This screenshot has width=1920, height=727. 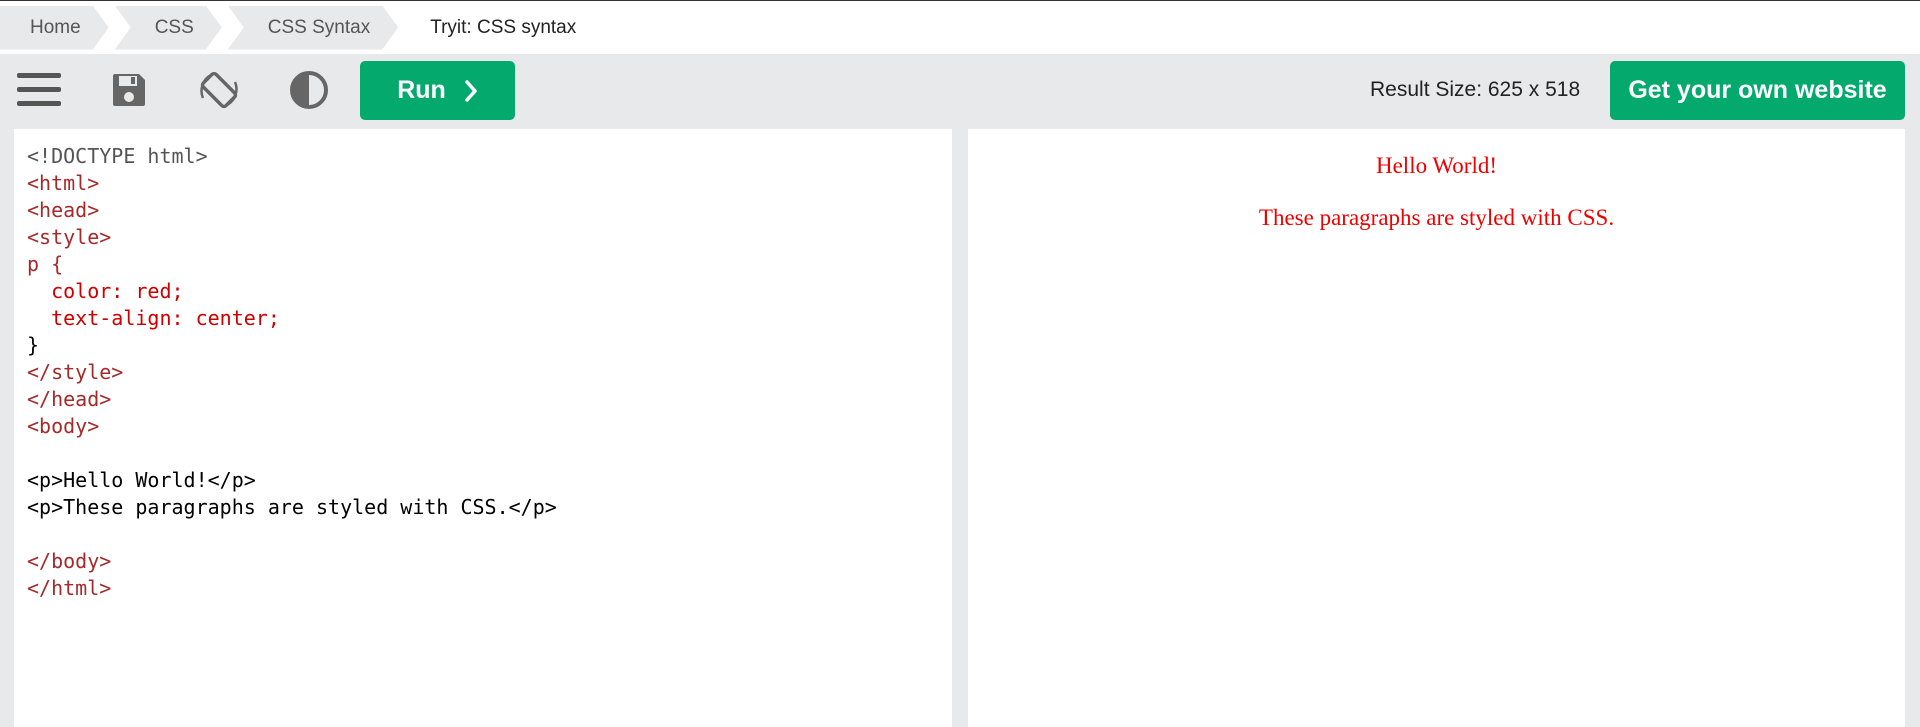 I want to click on breadcrumb-css-syntax: CSS Syntax, so click(x=313, y=28).